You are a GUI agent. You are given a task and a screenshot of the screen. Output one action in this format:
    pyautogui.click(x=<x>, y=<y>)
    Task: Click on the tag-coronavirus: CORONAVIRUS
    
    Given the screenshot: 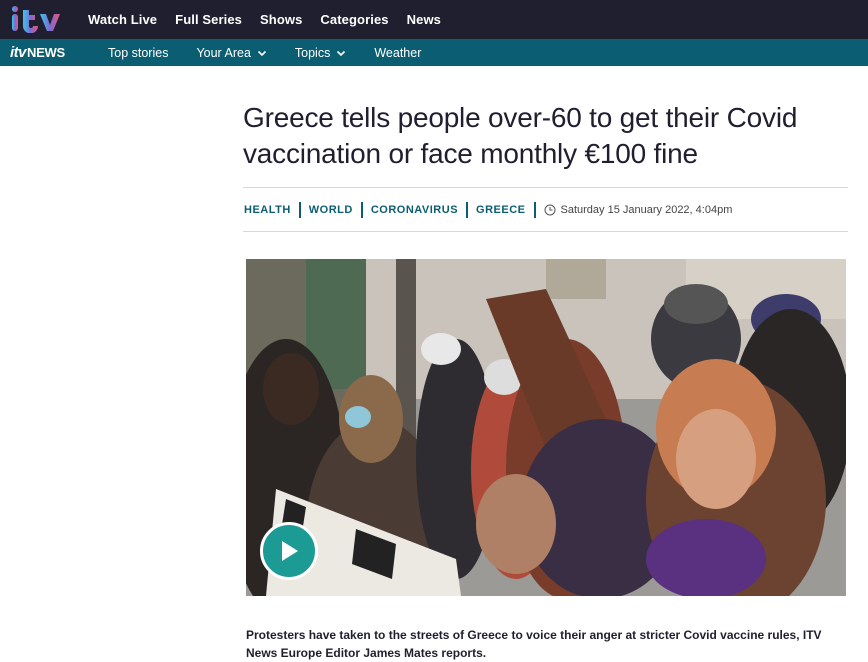 What is the action you would take?
    pyautogui.click(x=416, y=209)
    